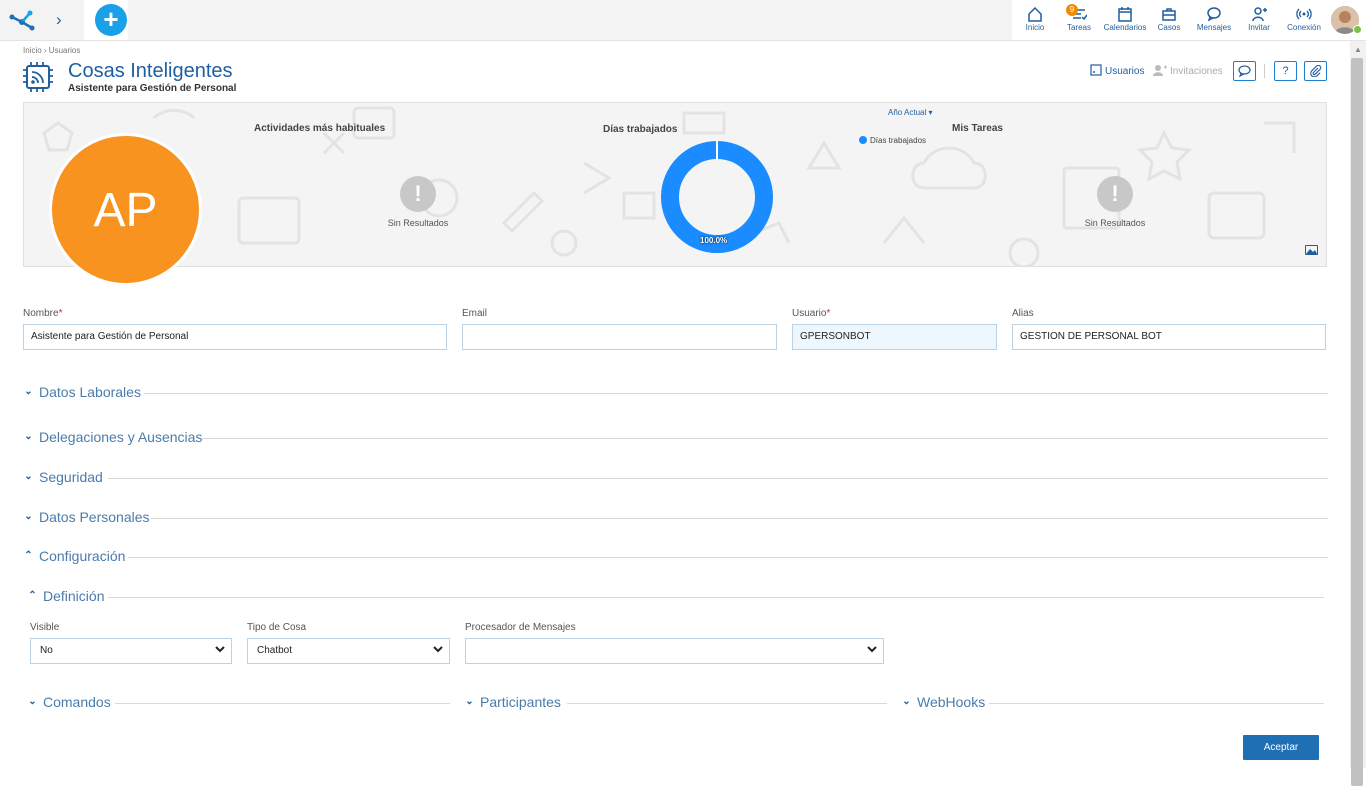 Image resolution: width=1366 pixels, height=786 pixels. Describe the element at coordinates (1214, 14) in the screenshot. I see `chat-icon` at that location.